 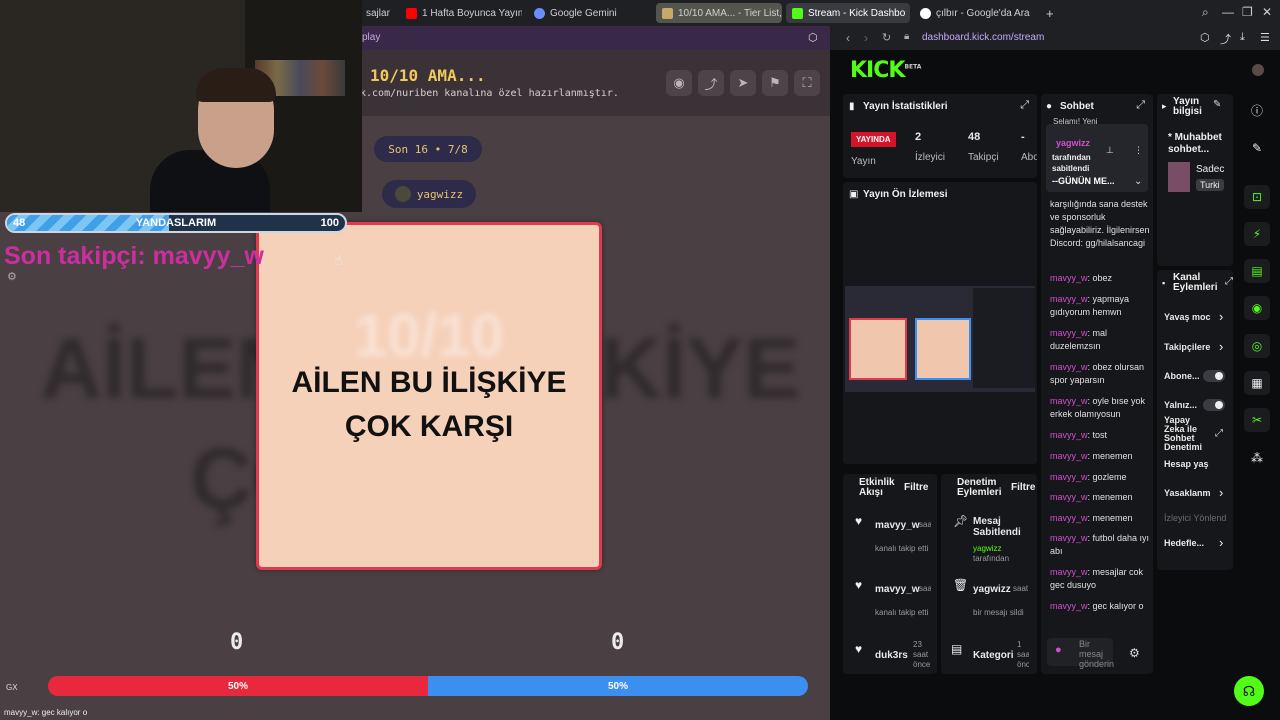 I want to click on banned-words-action: Yasaklanm, so click(x=1190, y=493).